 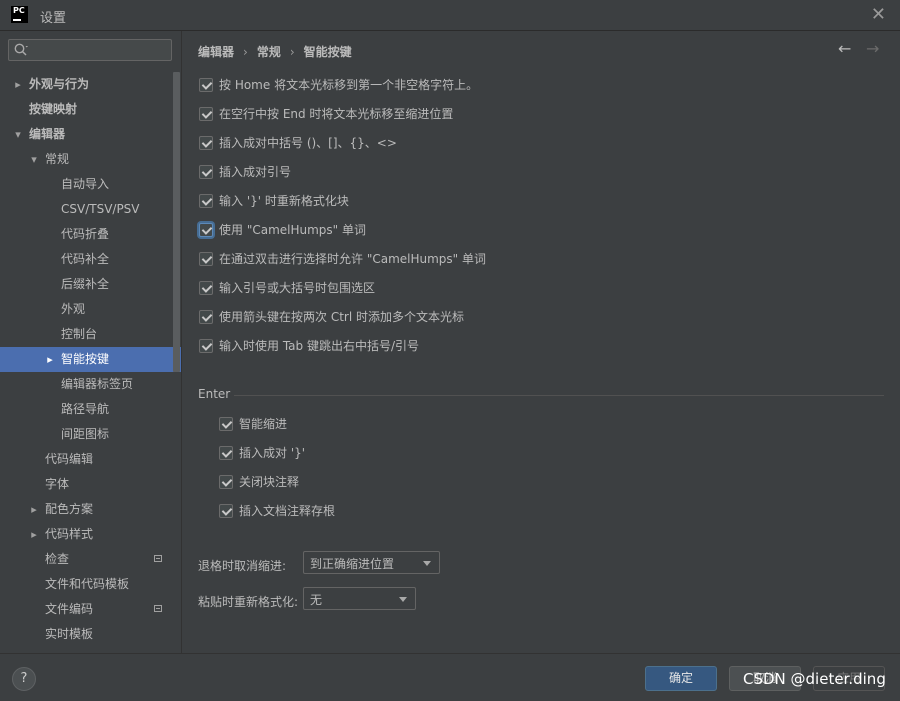 What do you see at coordinates (348, 85) in the screenshot?
I see `checkbox-label: 按 Home 将文本光标移到第一个非空格字符上。` at bounding box center [348, 85].